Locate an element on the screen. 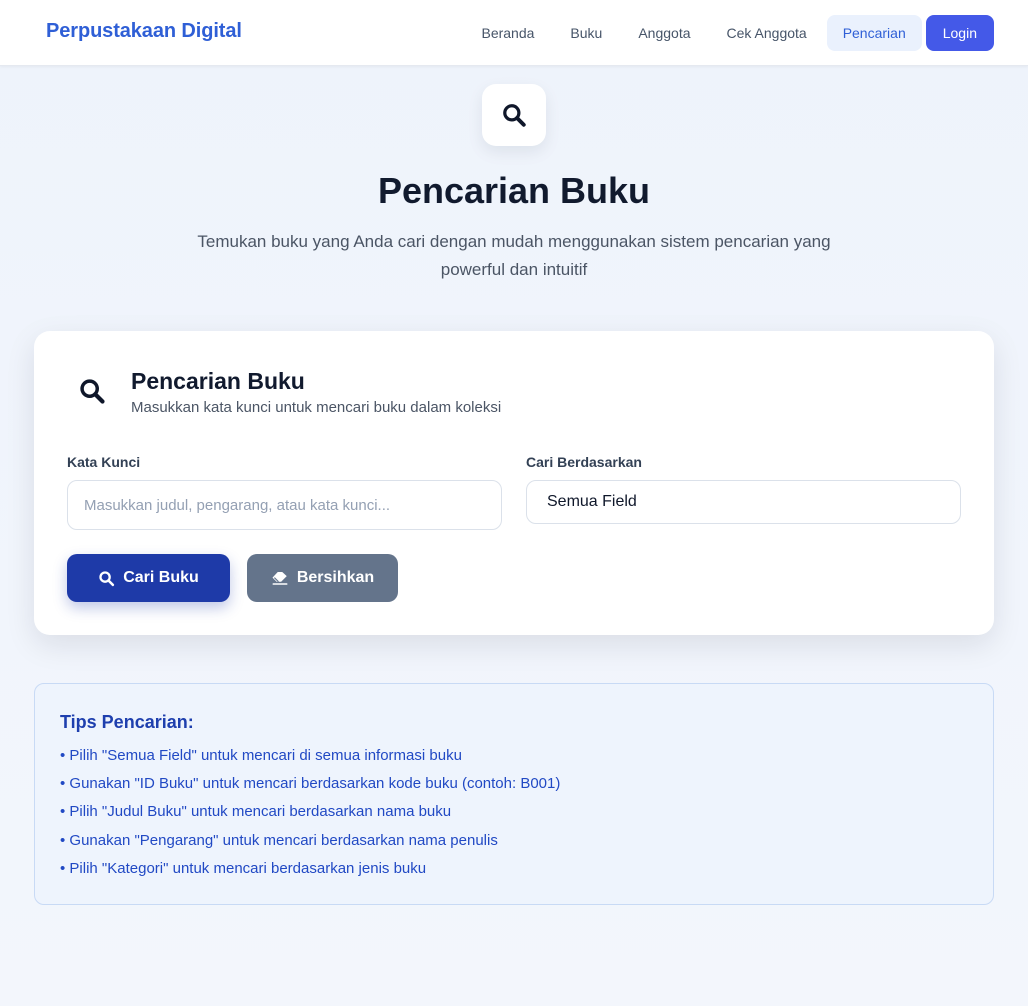 The image size is (1028, 1006). search-button: Cari Buku is located at coordinates (148, 578).